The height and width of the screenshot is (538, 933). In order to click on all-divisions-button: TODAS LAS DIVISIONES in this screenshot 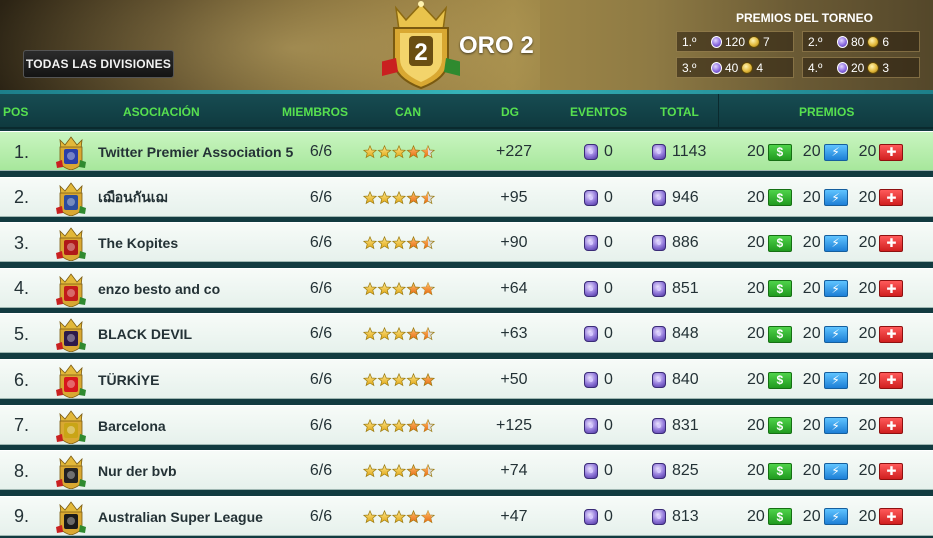, I will do `click(98, 64)`.